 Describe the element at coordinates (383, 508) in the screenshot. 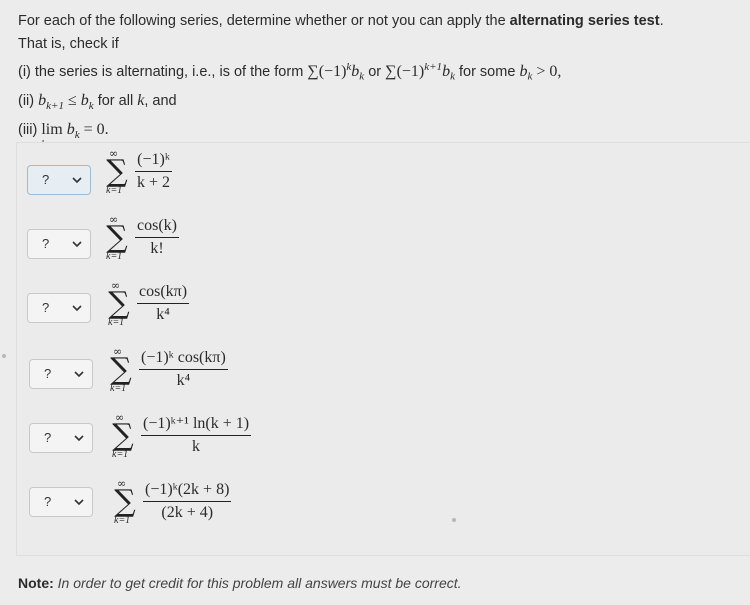

I see `series-row-6: ? ∞ ∑ k=1 (−1)ᵏ(2k + 8) (2k + 4)` at that location.